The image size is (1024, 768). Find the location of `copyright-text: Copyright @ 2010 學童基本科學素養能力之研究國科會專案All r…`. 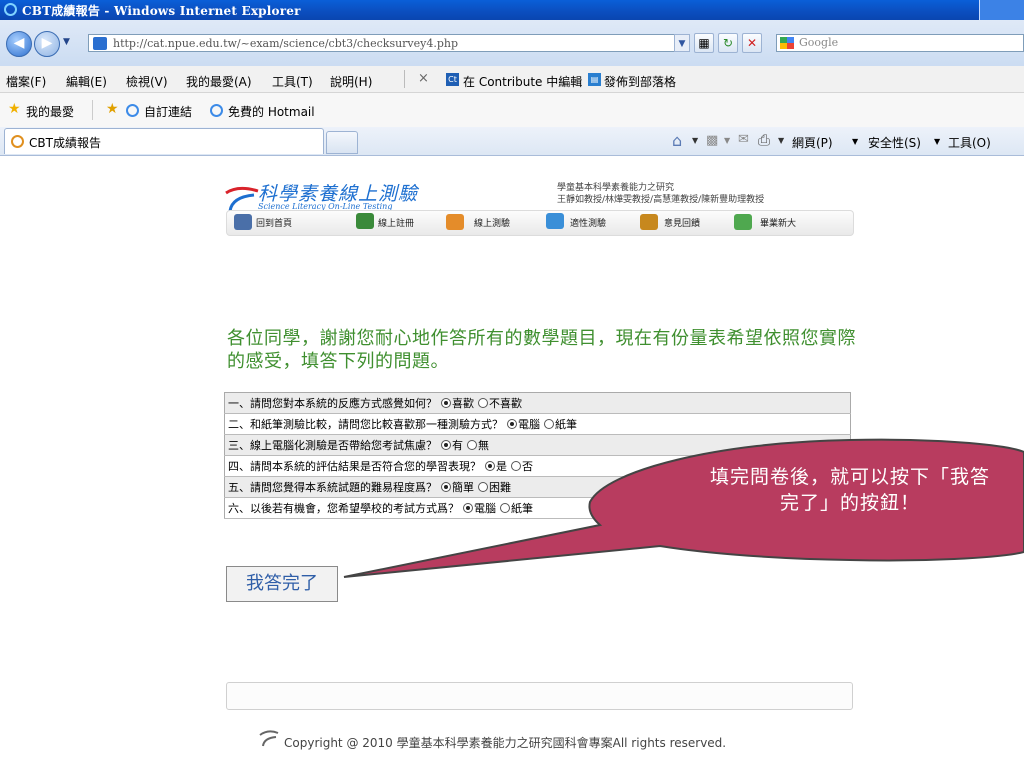

copyright-text: Copyright @ 2010 學童基本科學素養能力之研究國科會專案All r… is located at coordinates (505, 743).